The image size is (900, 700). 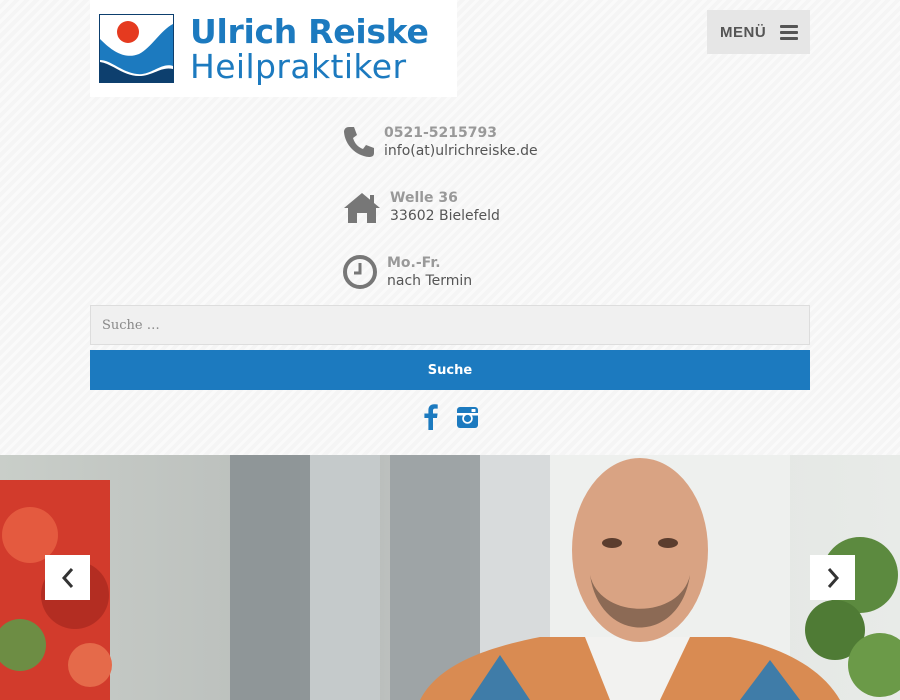 I want to click on site-logo: Ulrich Reiske Heilpraktiker, so click(x=273, y=48).